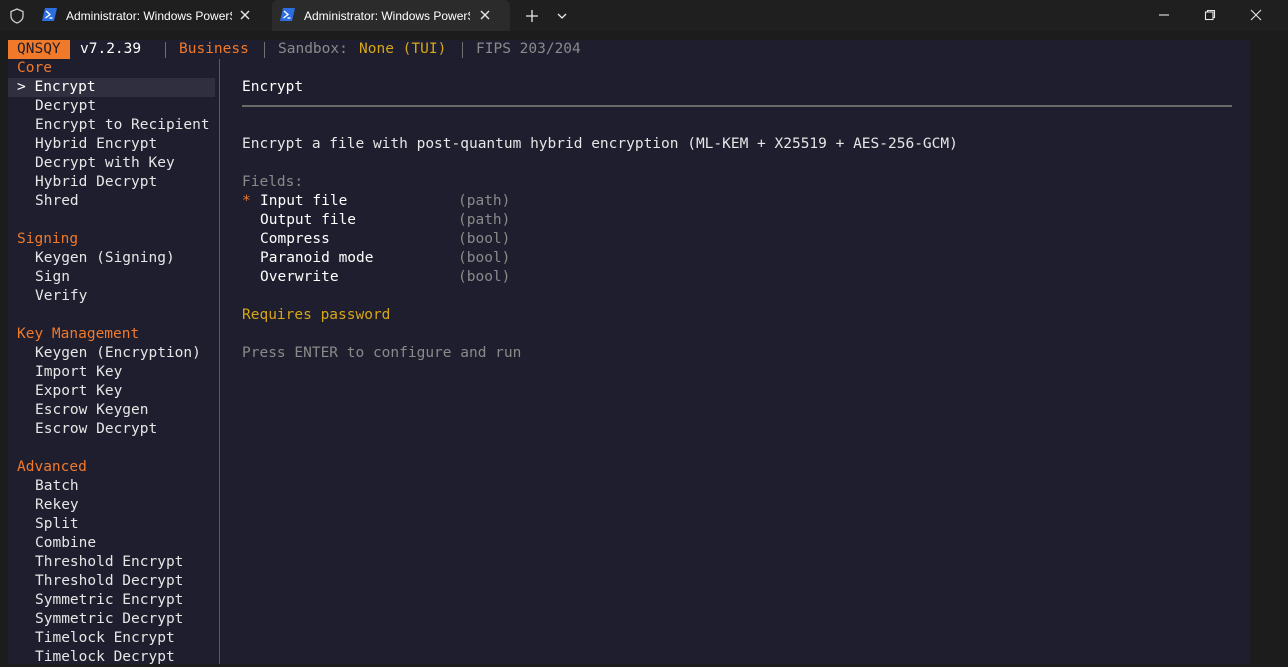 The height and width of the screenshot is (667, 1288). What do you see at coordinates (78, 391) in the screenshot?
I see `sidebar-item-export-key: Export Key` at bounding box center [78, 391].